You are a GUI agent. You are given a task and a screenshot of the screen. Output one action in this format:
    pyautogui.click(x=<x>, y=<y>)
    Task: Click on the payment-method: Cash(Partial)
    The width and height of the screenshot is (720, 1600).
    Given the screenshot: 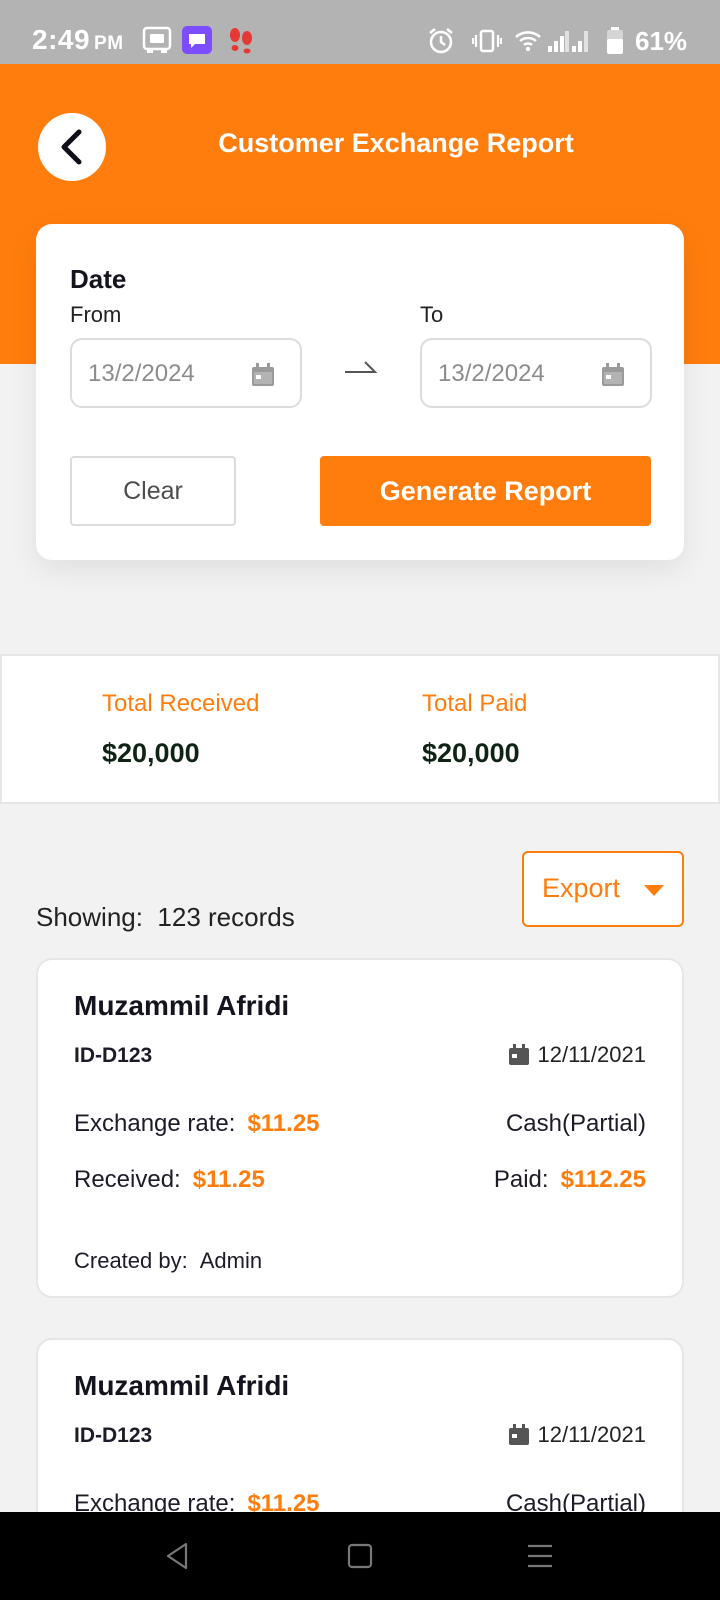 What is the action you would take?
    pyautogui.click(x=575, y=1123)
    